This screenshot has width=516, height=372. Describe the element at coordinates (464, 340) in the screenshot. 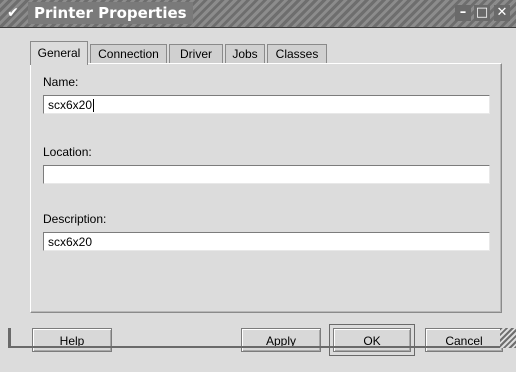

I see `cancel-button: Cancel` at that location.